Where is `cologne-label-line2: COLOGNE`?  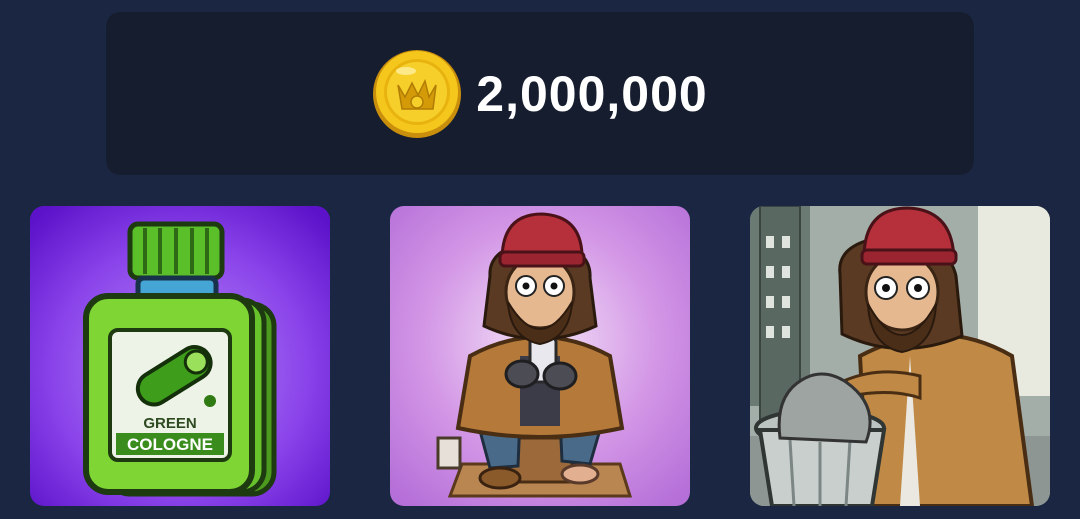 cologne-label-line2: COLOGNE is located at coordinates (170, 444).